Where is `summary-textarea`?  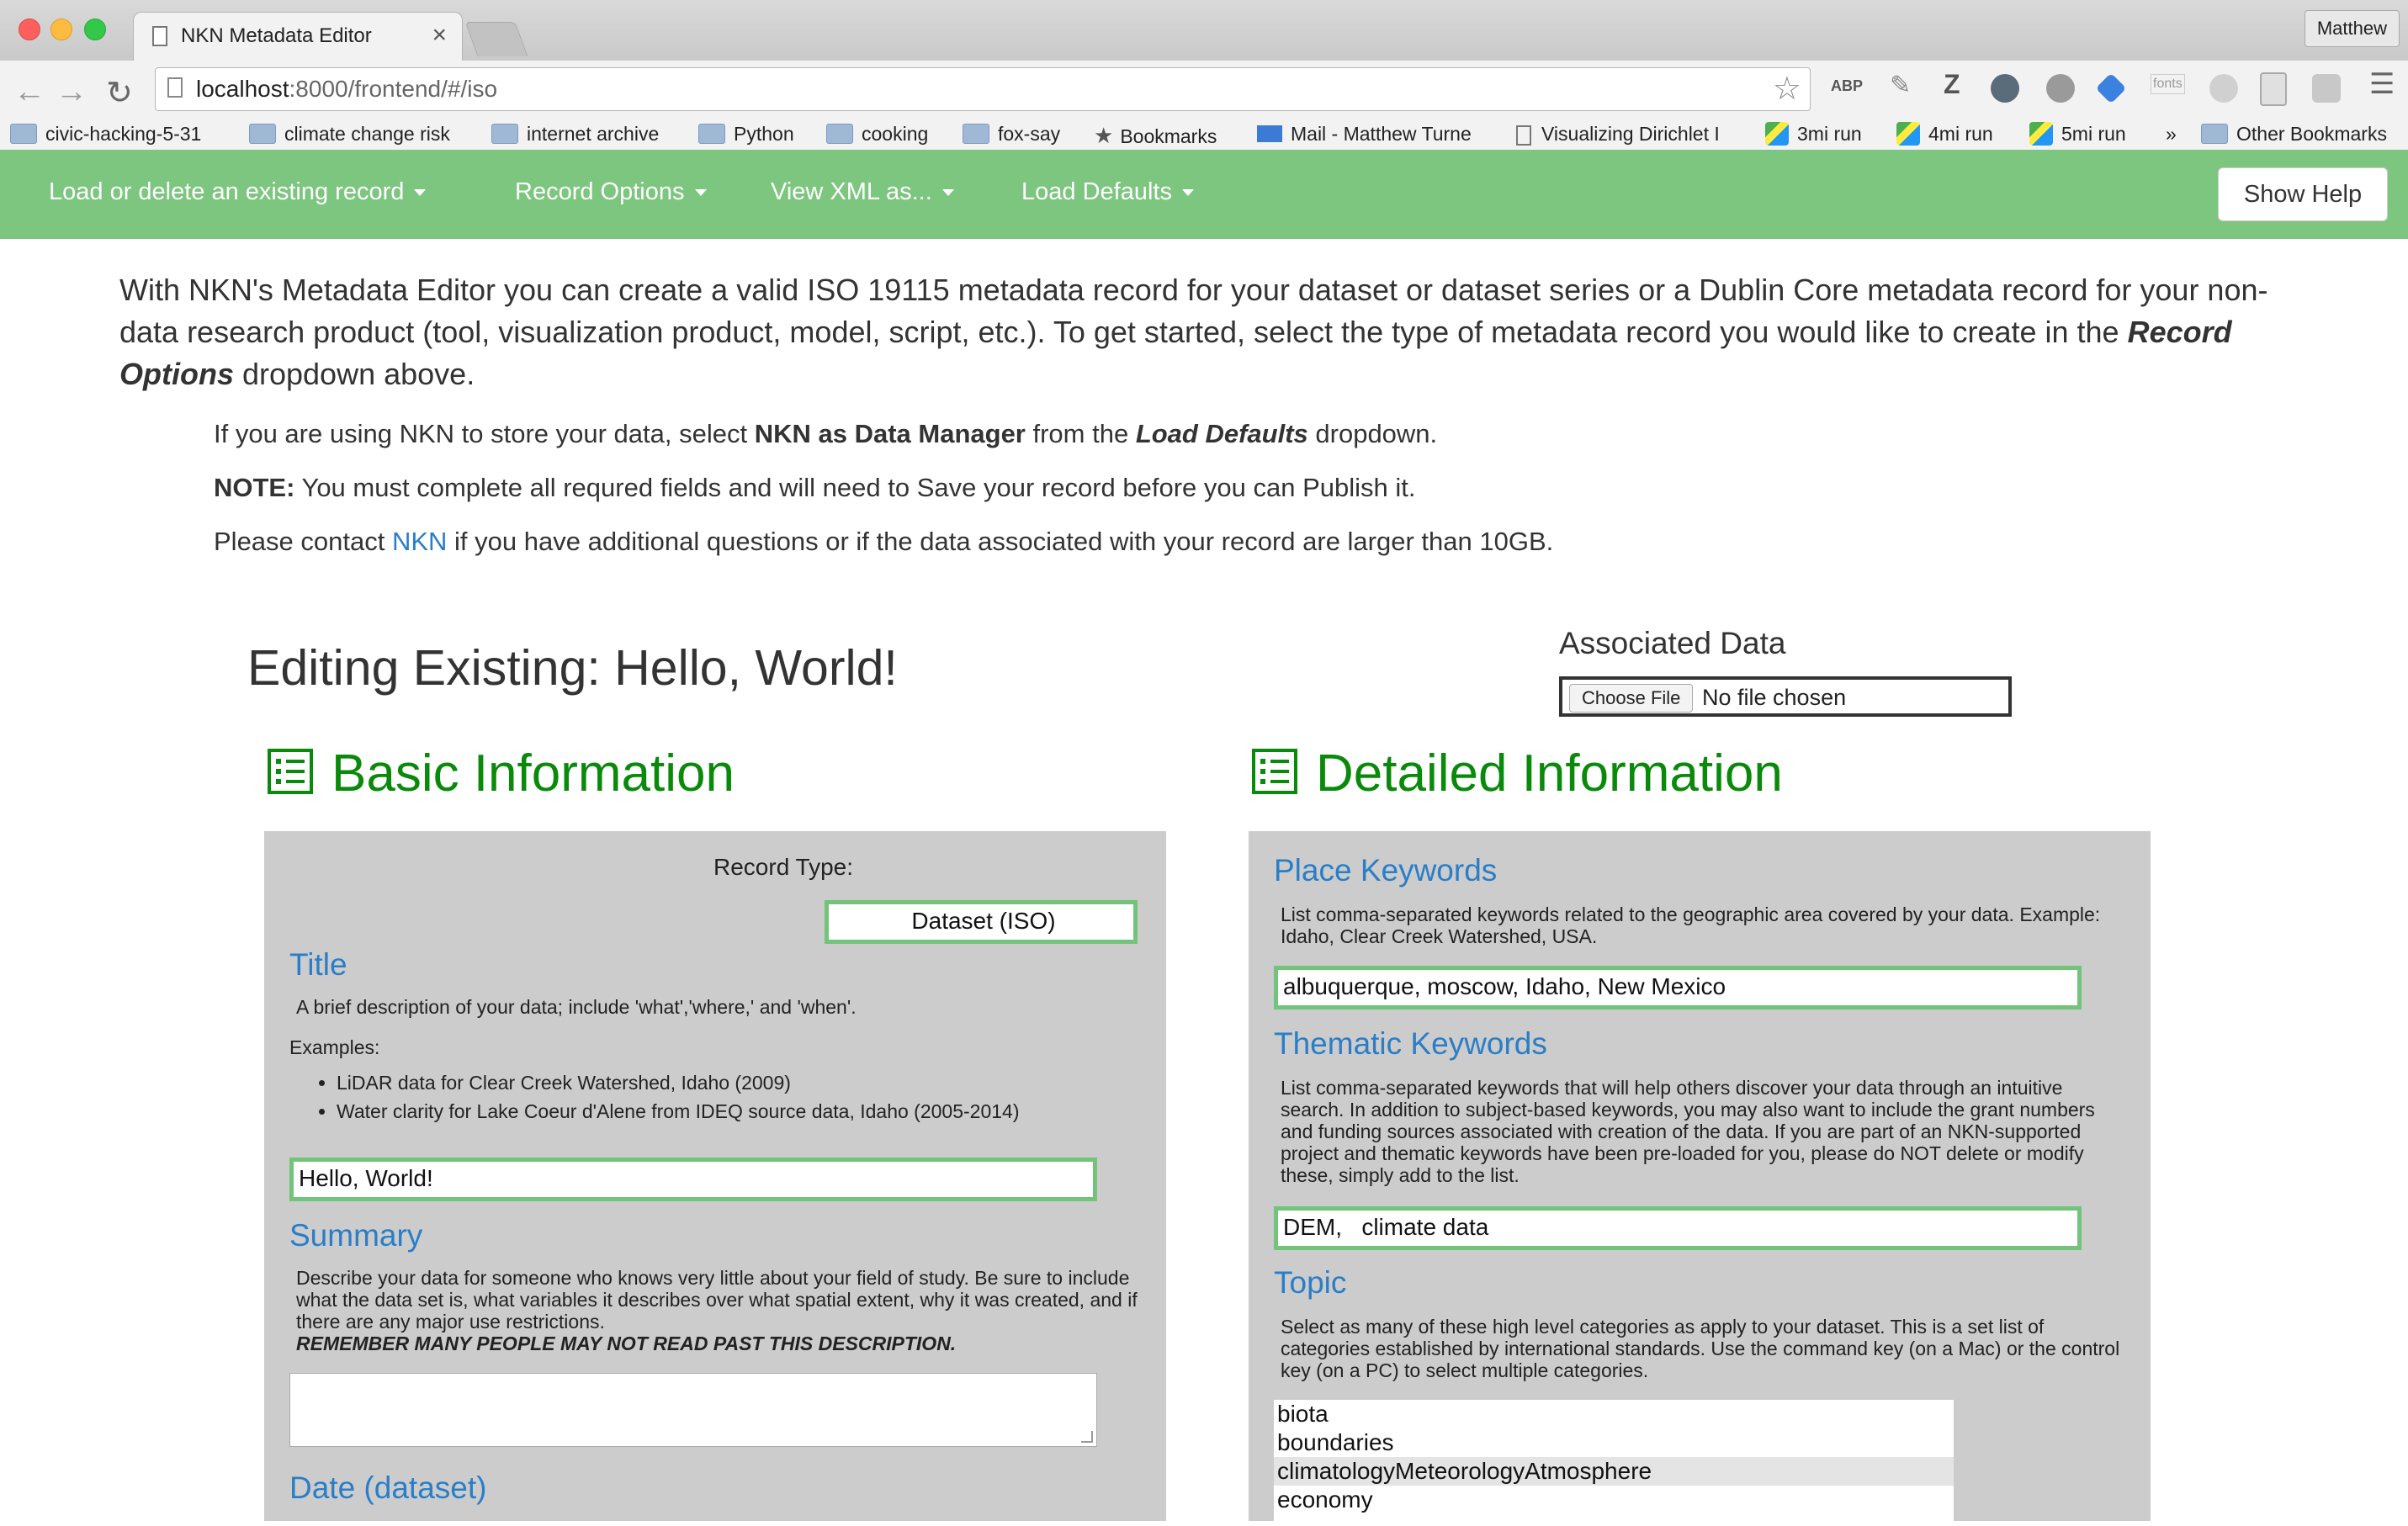 summary-textarea is located at coordinates (693, 1410).